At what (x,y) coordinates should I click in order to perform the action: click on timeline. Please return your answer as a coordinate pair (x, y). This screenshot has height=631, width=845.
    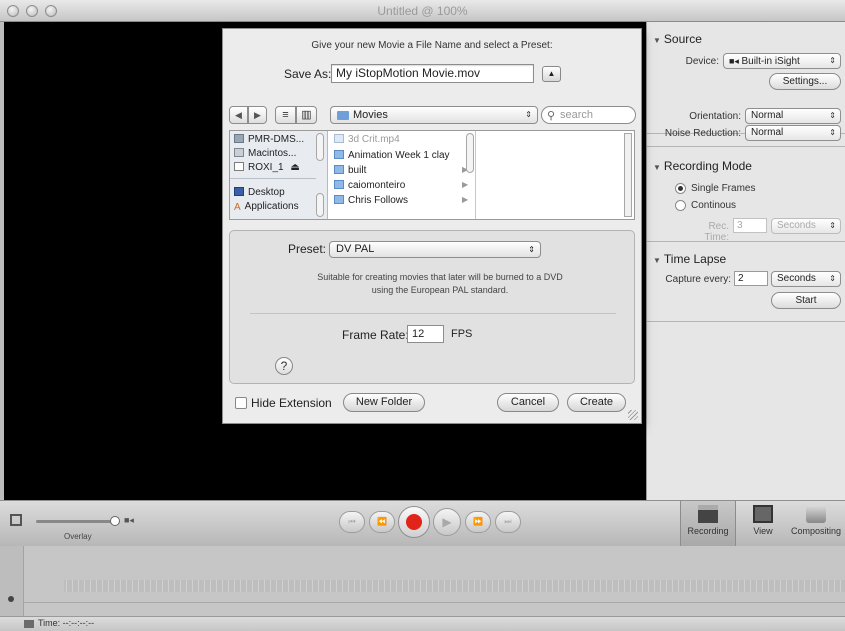
    Looking at the image, I should click on (422, 581).